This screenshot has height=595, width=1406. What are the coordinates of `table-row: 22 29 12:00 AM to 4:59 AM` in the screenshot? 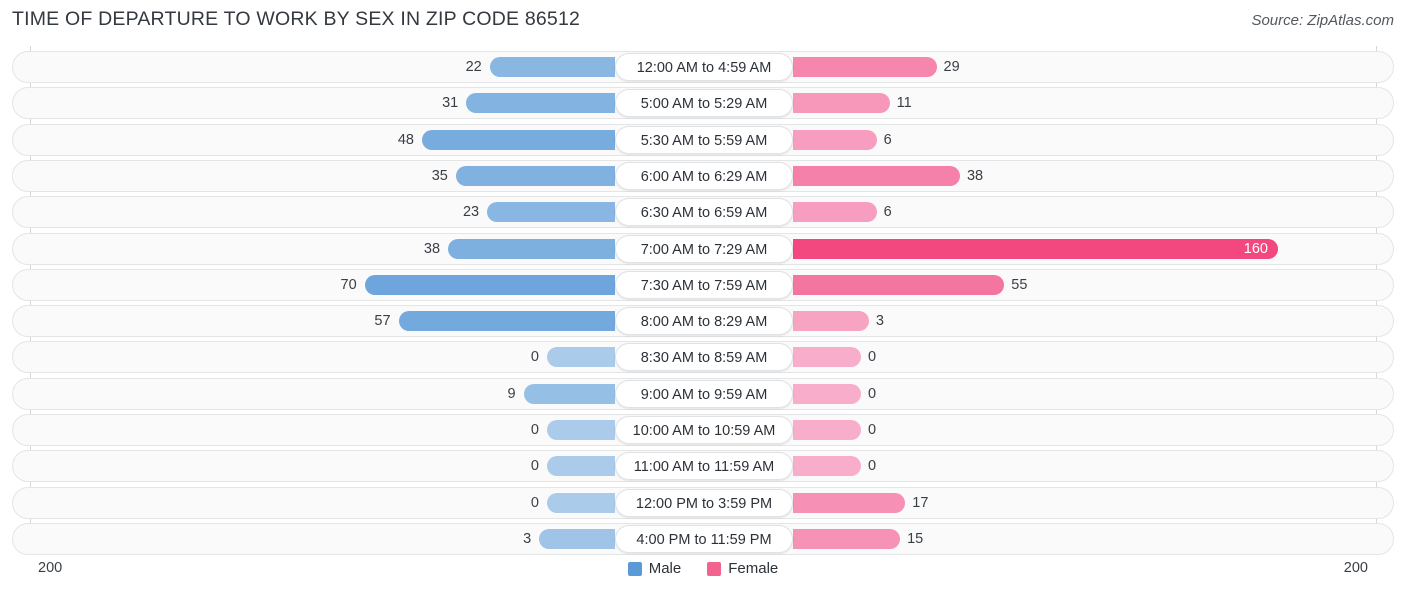 It's located at (703, 67).